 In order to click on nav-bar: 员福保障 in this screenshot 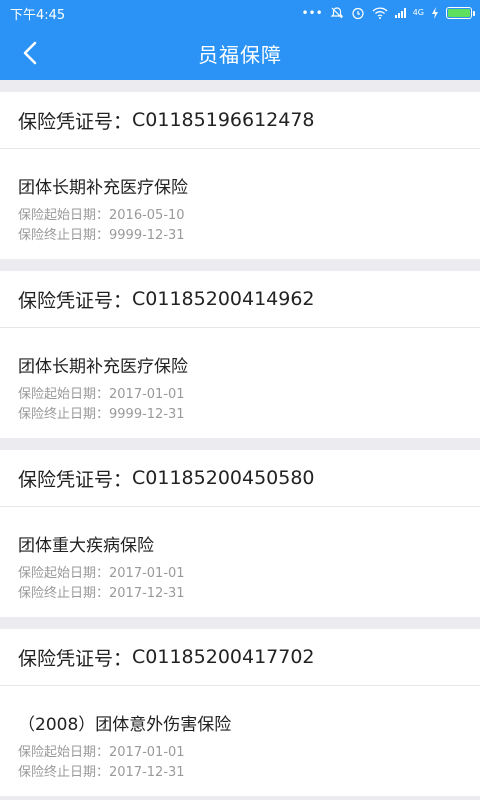, I will do `click(240, 53)`.